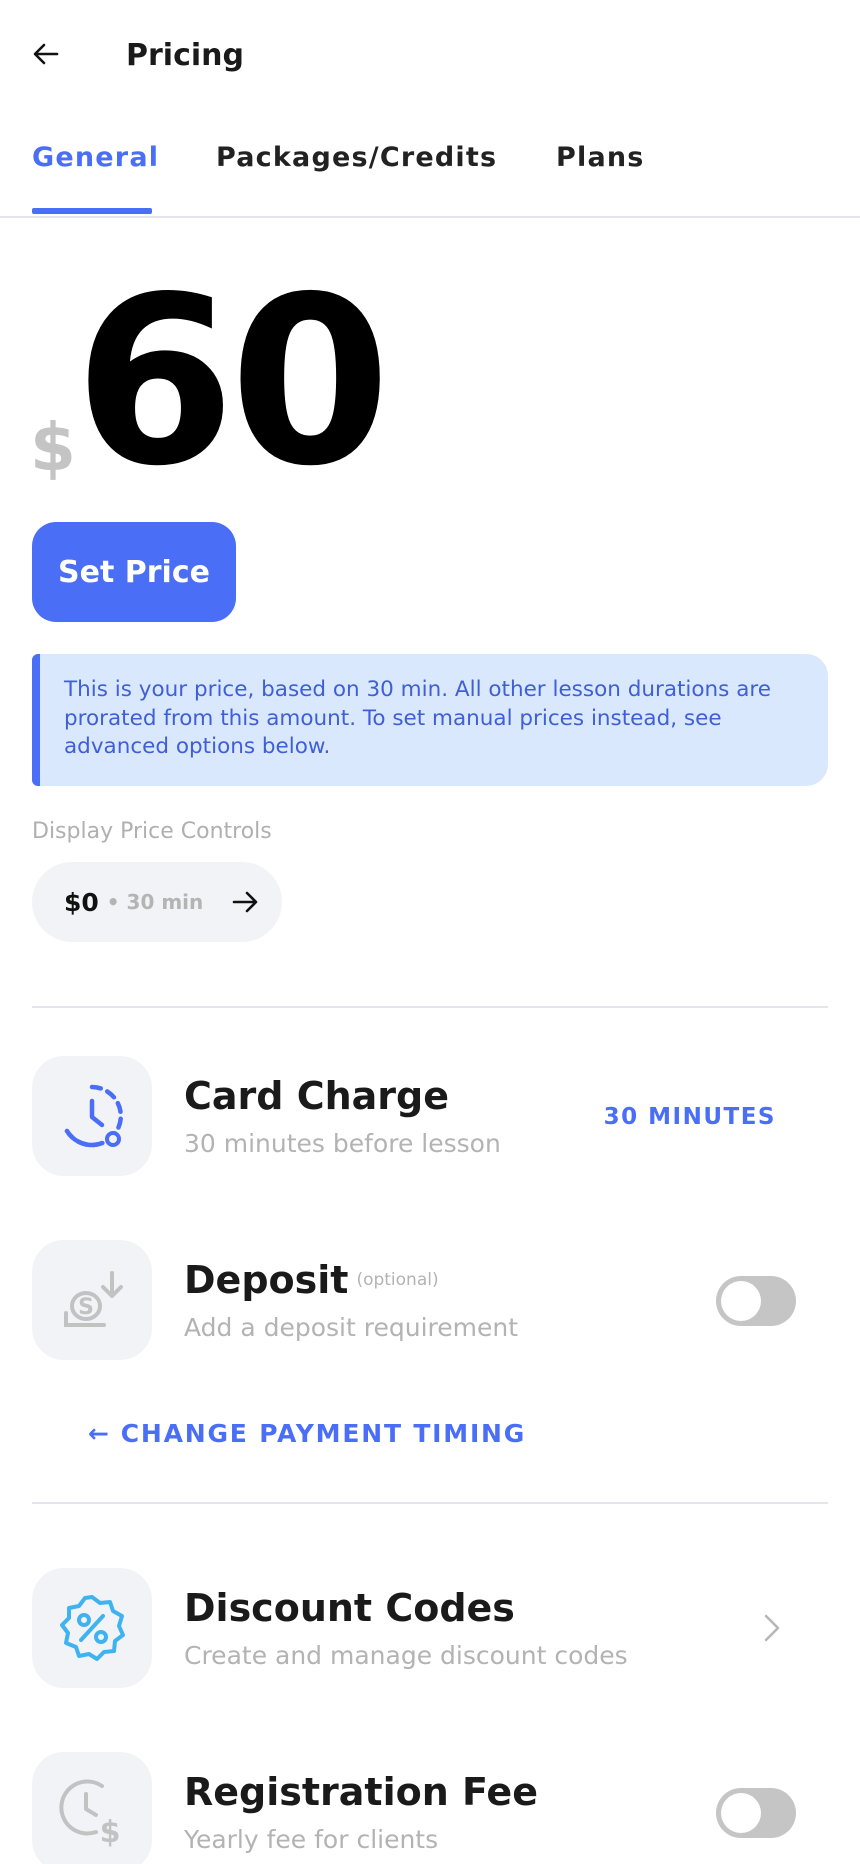  I want to click on display-price-duration: • 30 min, so click(155, 902).